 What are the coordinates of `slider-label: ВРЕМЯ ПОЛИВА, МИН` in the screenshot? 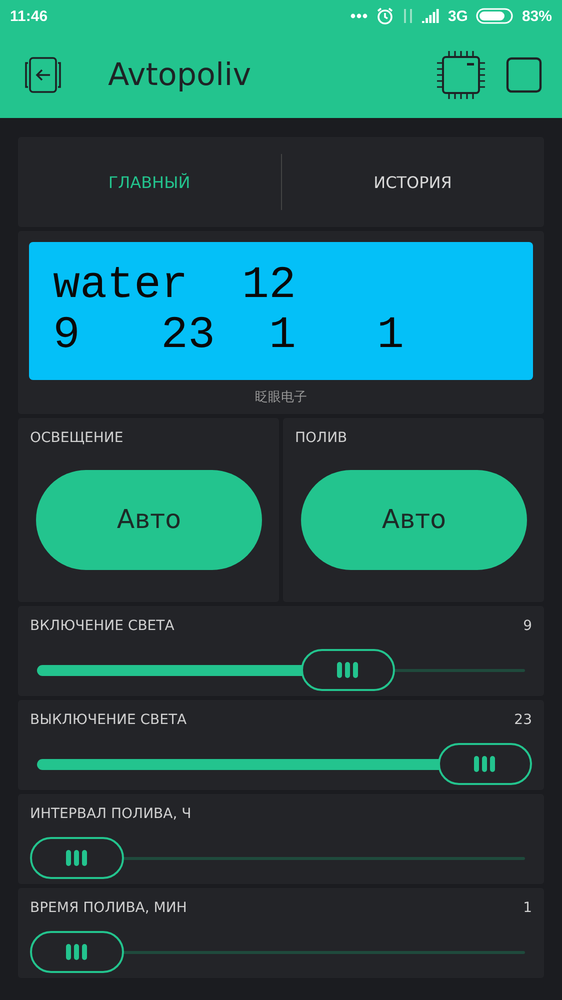 It's located at (108, 909).